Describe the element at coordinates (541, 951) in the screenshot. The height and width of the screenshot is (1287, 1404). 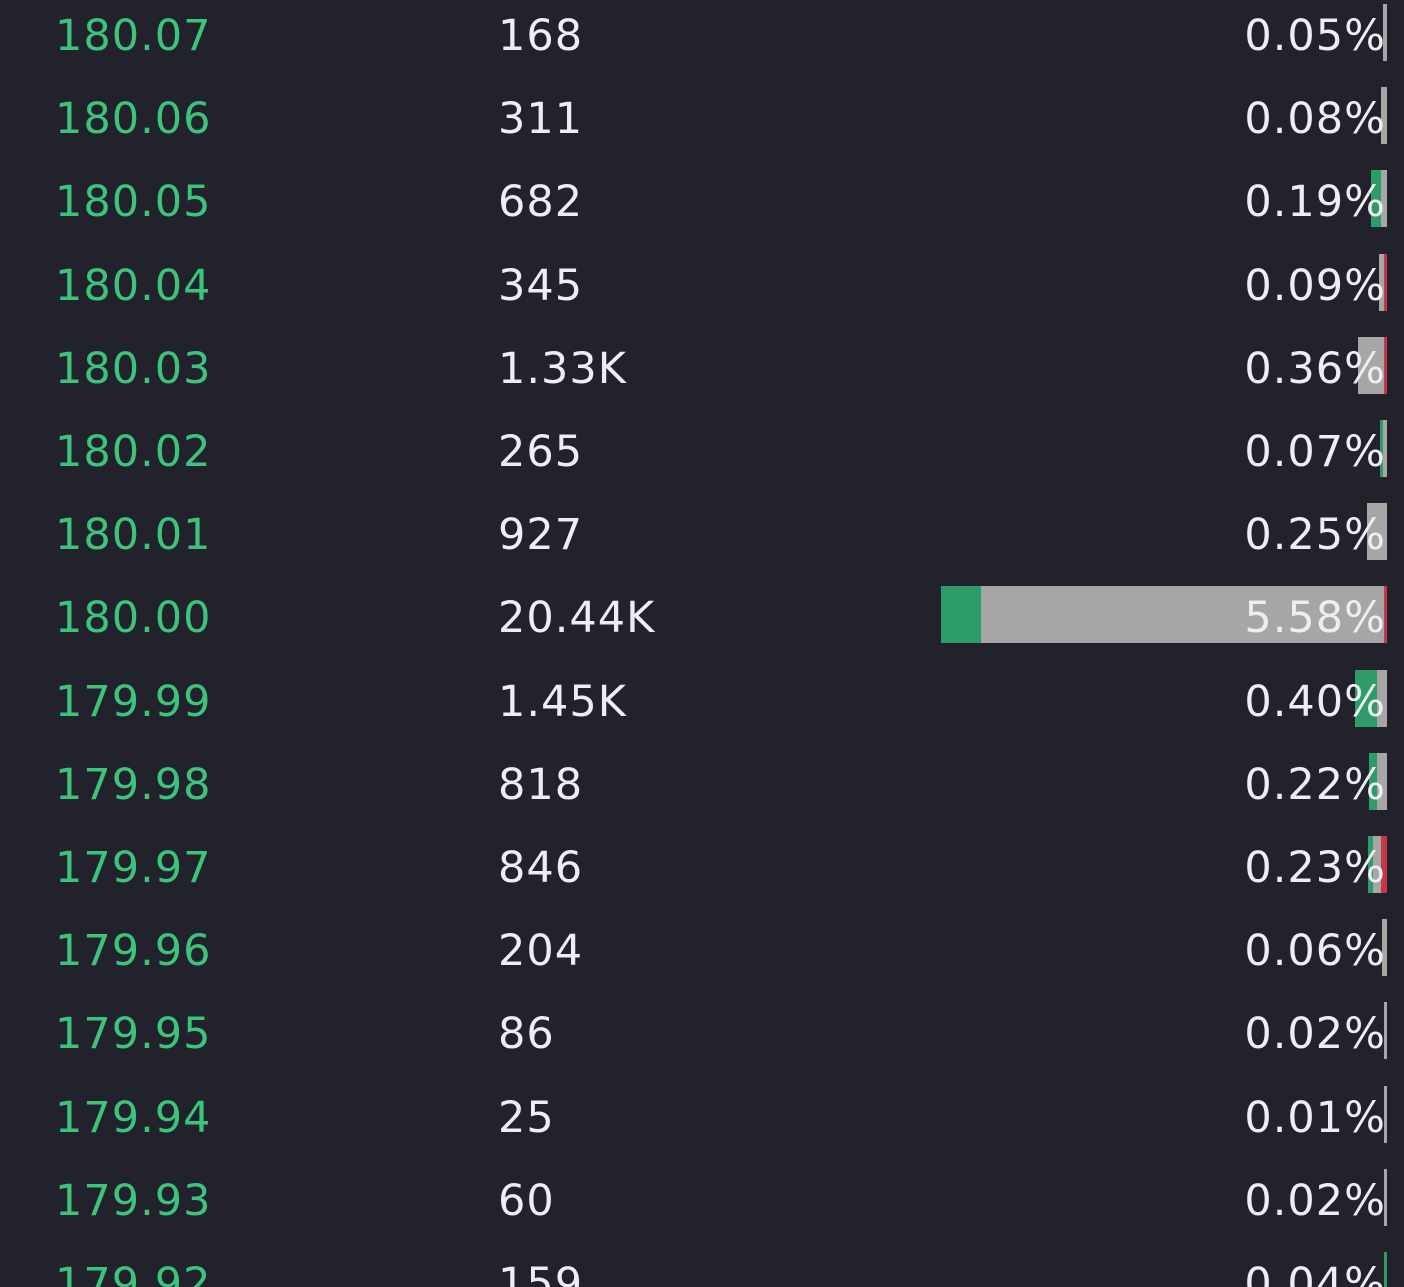
I see `volume-cell: 204` at that location.